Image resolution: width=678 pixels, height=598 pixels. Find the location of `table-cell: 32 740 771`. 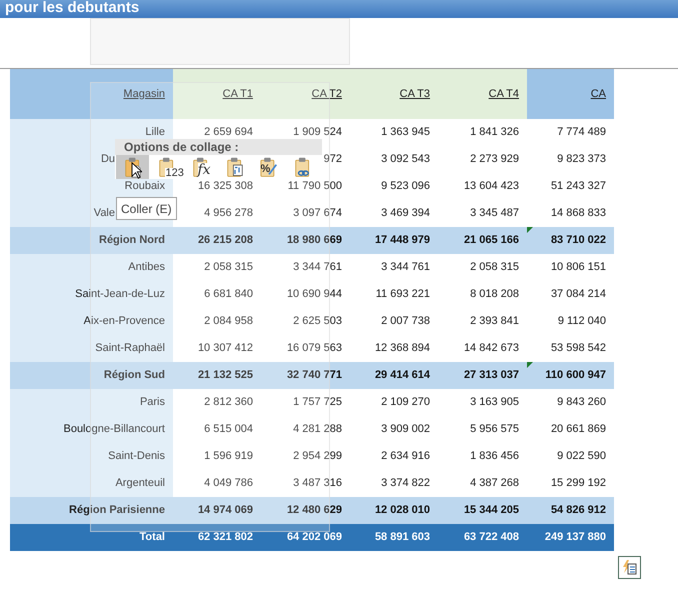

table-cell: 32 740 771 is located at coordinates (305, 375).